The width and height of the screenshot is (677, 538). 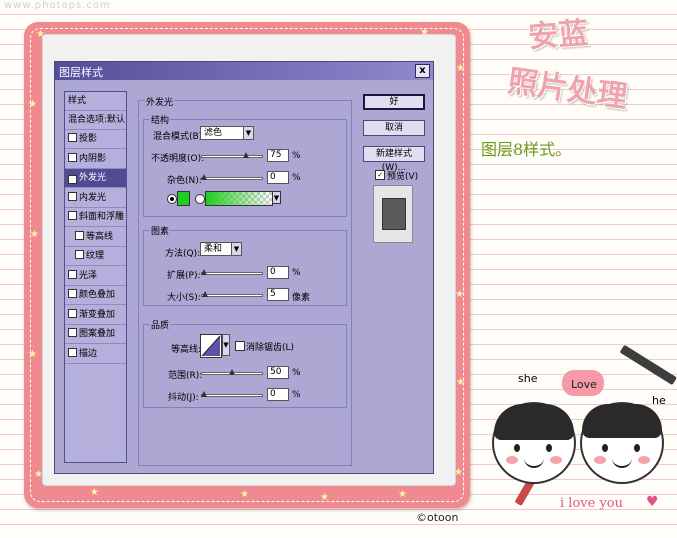 I want to click on contour-curve-icon, so click(x=211, y=346).